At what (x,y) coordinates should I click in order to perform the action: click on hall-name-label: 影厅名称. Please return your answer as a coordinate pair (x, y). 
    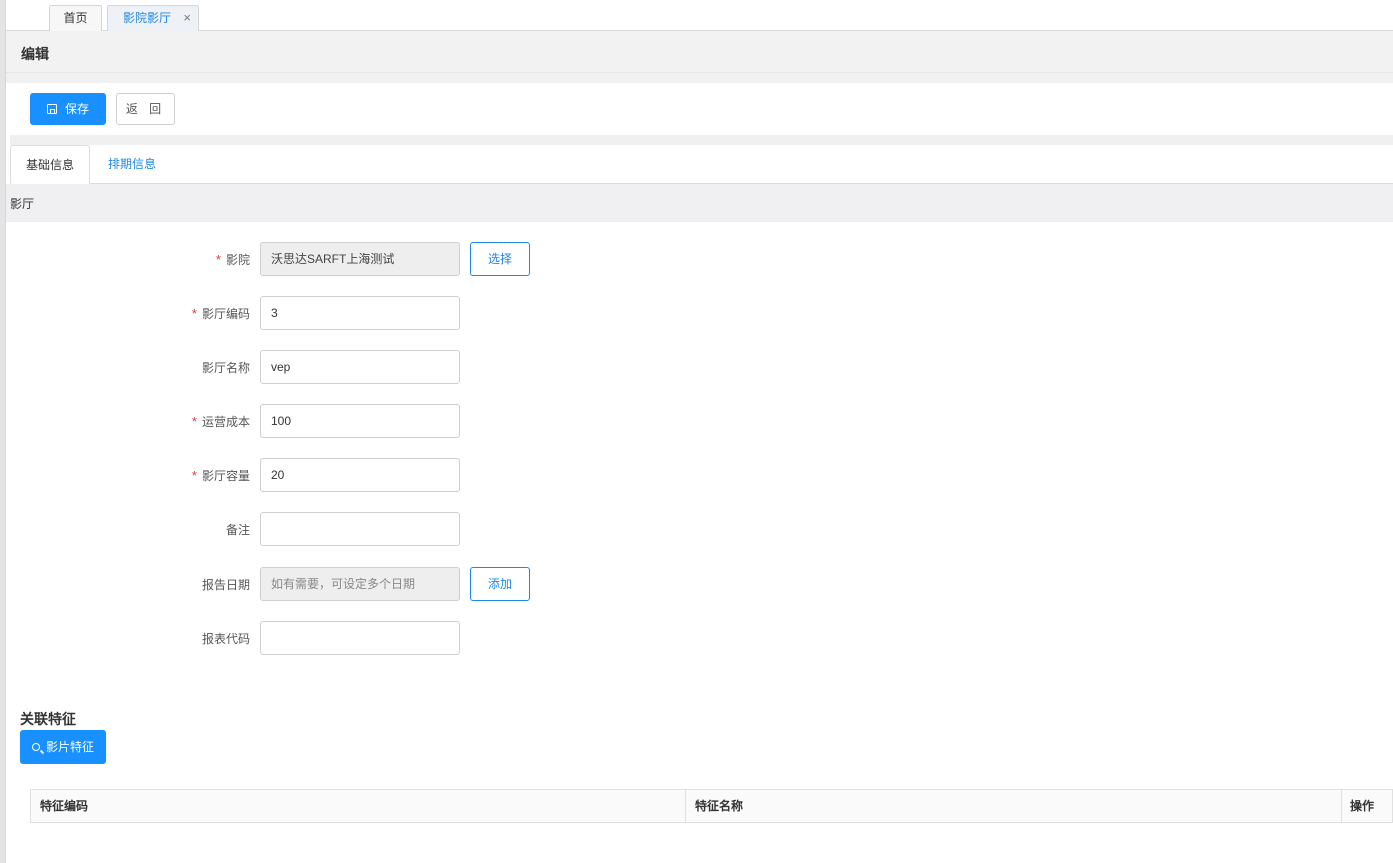
    Looking at the image, I should click on (225, 368).